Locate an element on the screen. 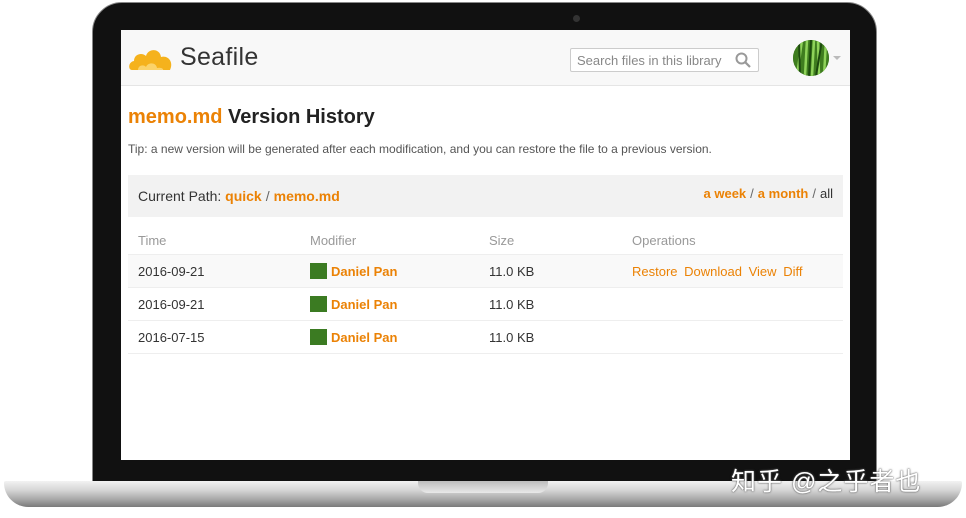 The height and width of the screenshot is (518, 966). cell-time: 2016-07-15 is located at coordinates (214, 337).